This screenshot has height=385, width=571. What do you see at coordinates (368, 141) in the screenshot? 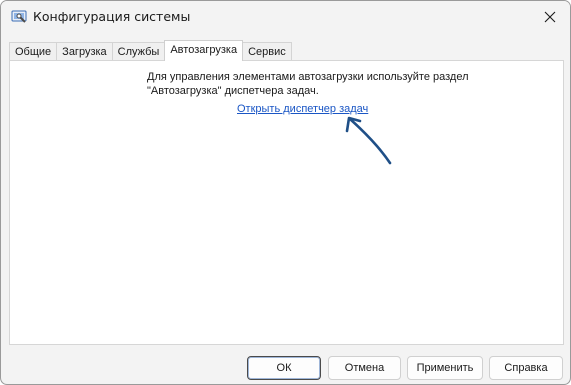
I see `arrow-pointer-icon` at bounding box center [368, 141].